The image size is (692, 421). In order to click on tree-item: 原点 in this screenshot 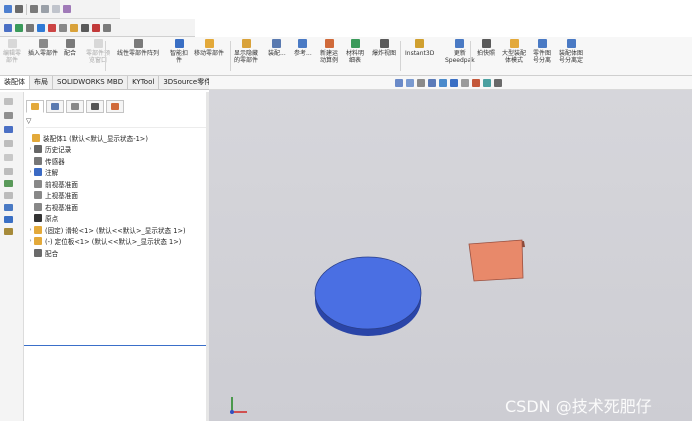, I will do `click(116, 219)`.